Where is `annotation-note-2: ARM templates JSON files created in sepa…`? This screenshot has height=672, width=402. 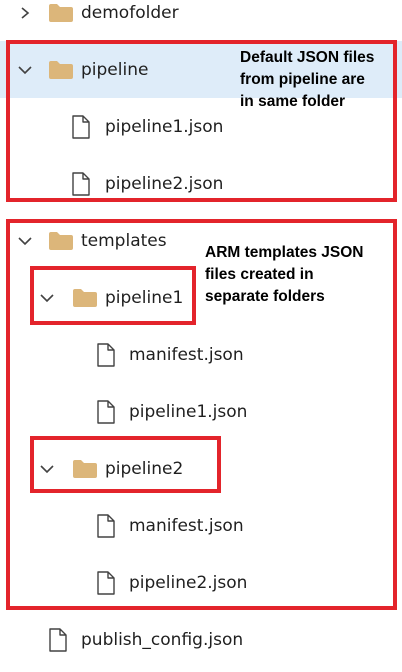 annotation-note-2: ARM templates JSON files created in sepa… is located at coordinates (284, 274).